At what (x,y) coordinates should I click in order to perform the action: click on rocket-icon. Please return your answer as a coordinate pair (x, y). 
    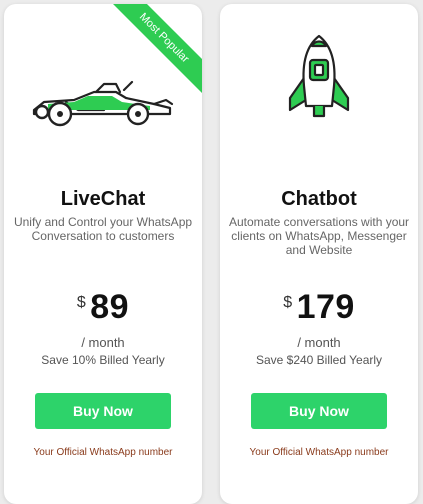
    Looking at the image, I should click on (319, 76).